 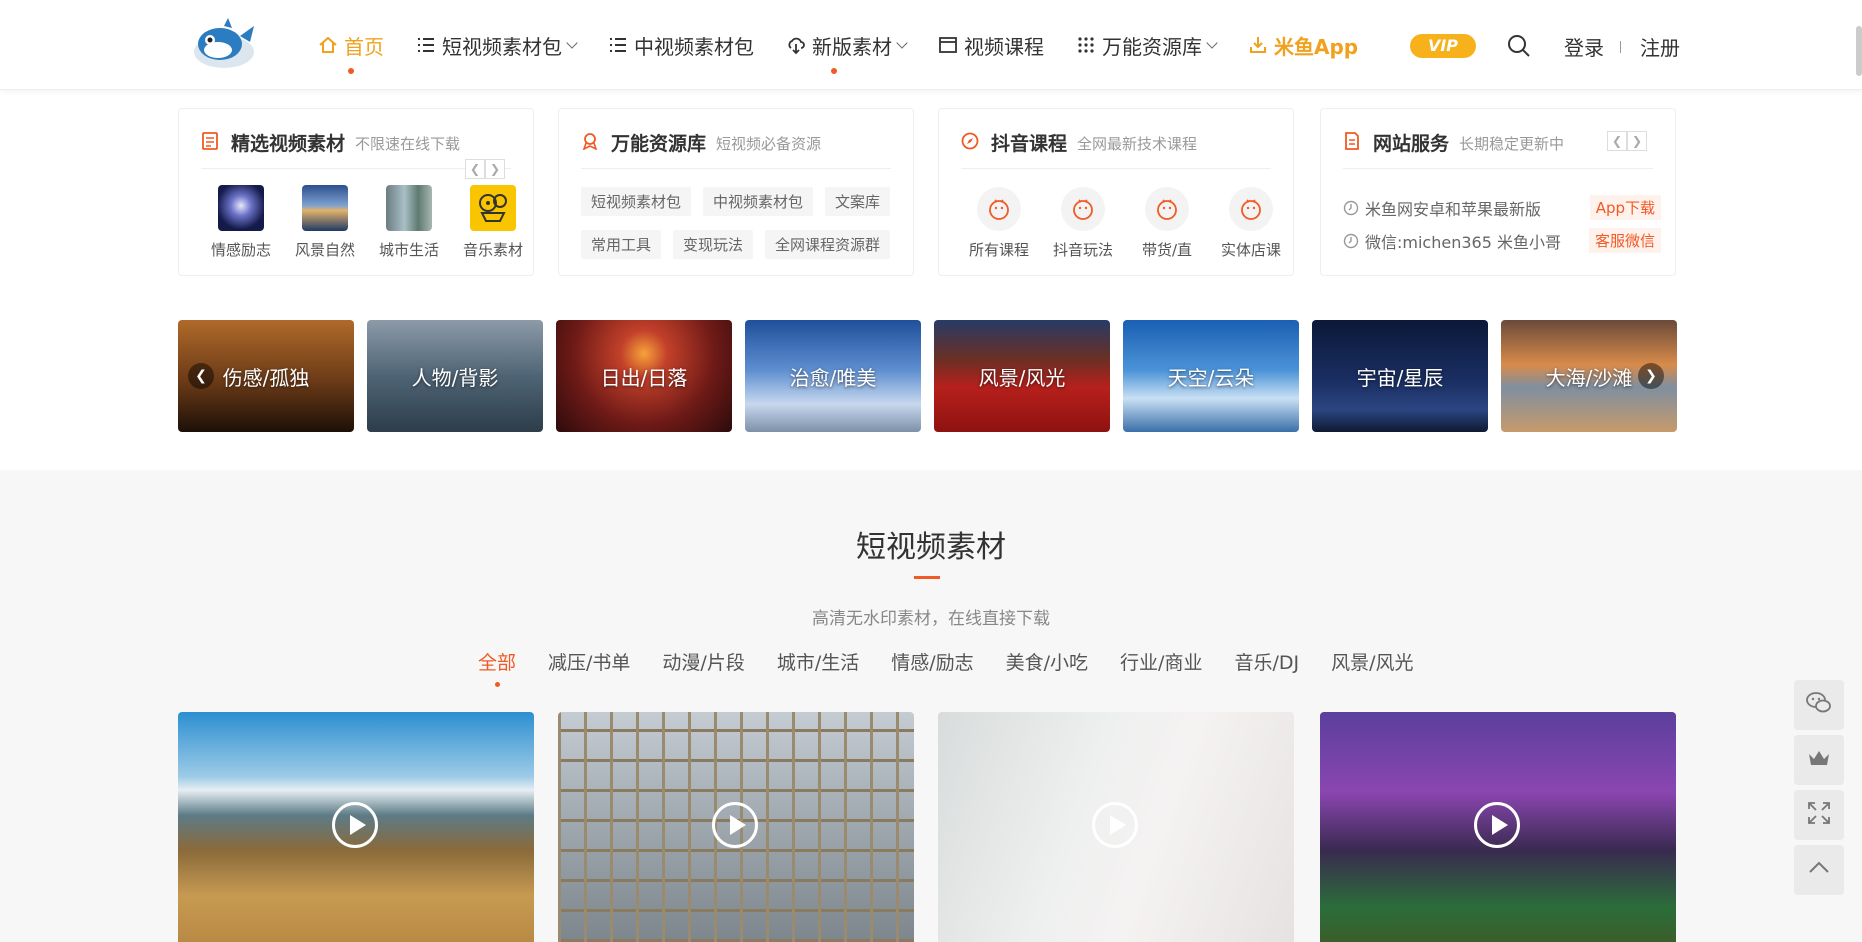 I want to click on featured-item: 城市生活, so click(x=409, y=222).